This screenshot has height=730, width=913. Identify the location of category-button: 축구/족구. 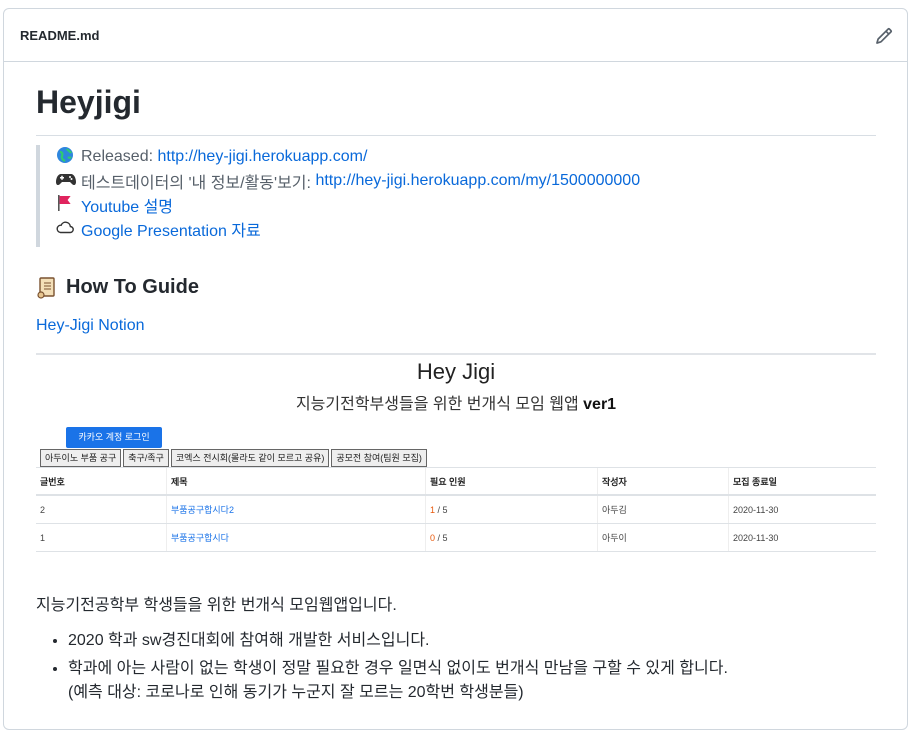
(146, 458).